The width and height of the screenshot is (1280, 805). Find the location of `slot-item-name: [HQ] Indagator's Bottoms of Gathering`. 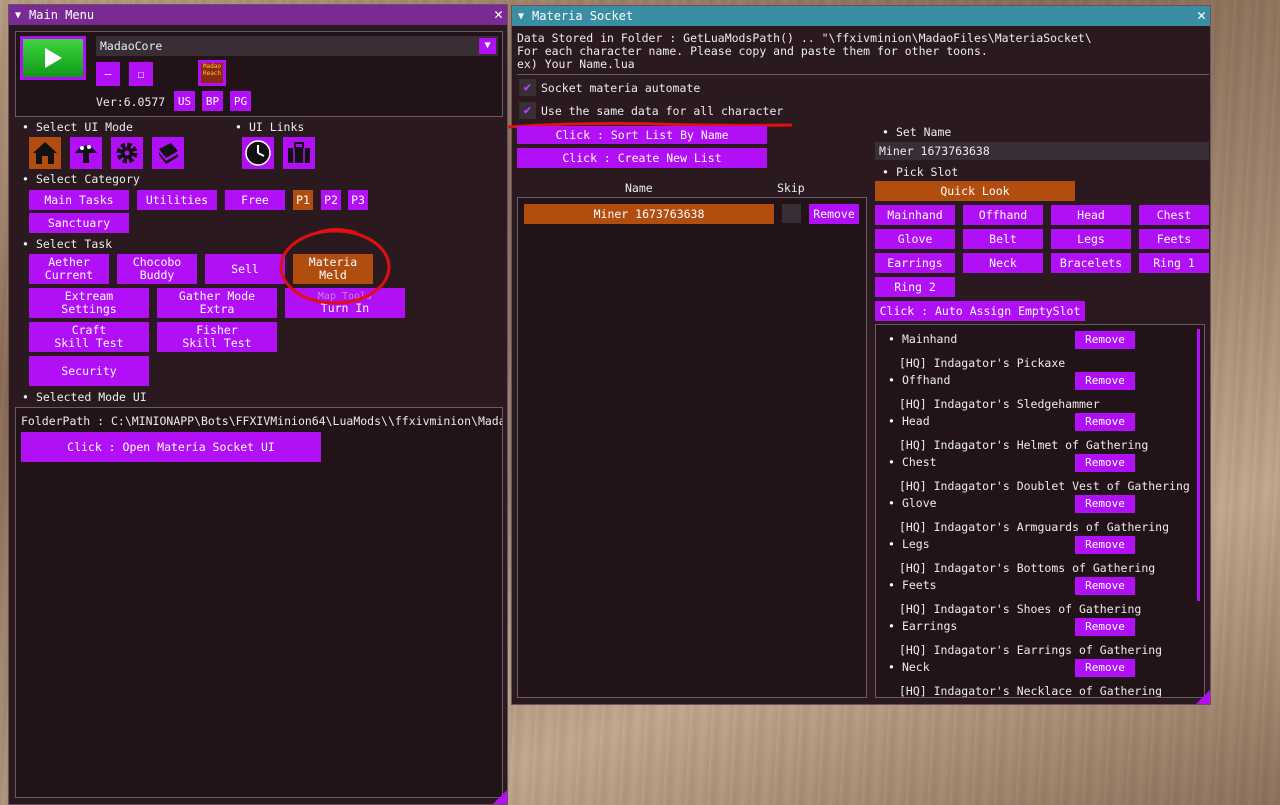

slot-item-name: [HQ] Indagator's Bottoms of Gathering is located at coordinates (1027, 568).